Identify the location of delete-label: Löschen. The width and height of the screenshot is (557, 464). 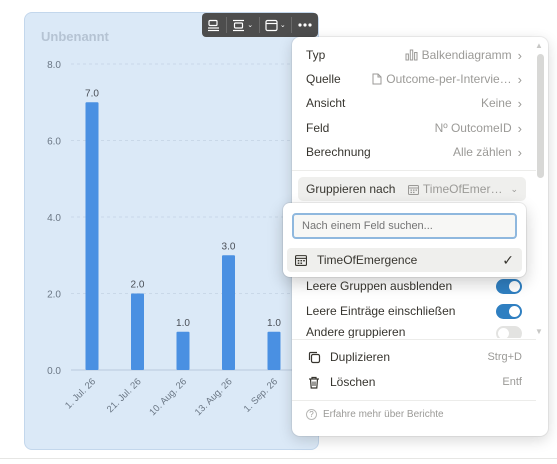
(353, 382).